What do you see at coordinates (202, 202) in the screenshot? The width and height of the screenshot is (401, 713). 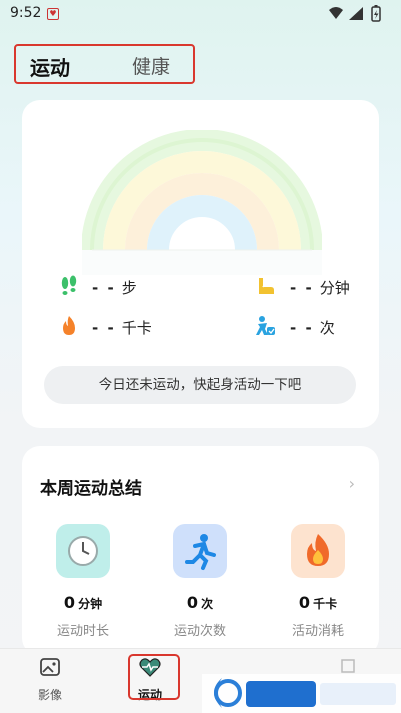 I see `rainbow-rings` at bounding box center [202, 202].